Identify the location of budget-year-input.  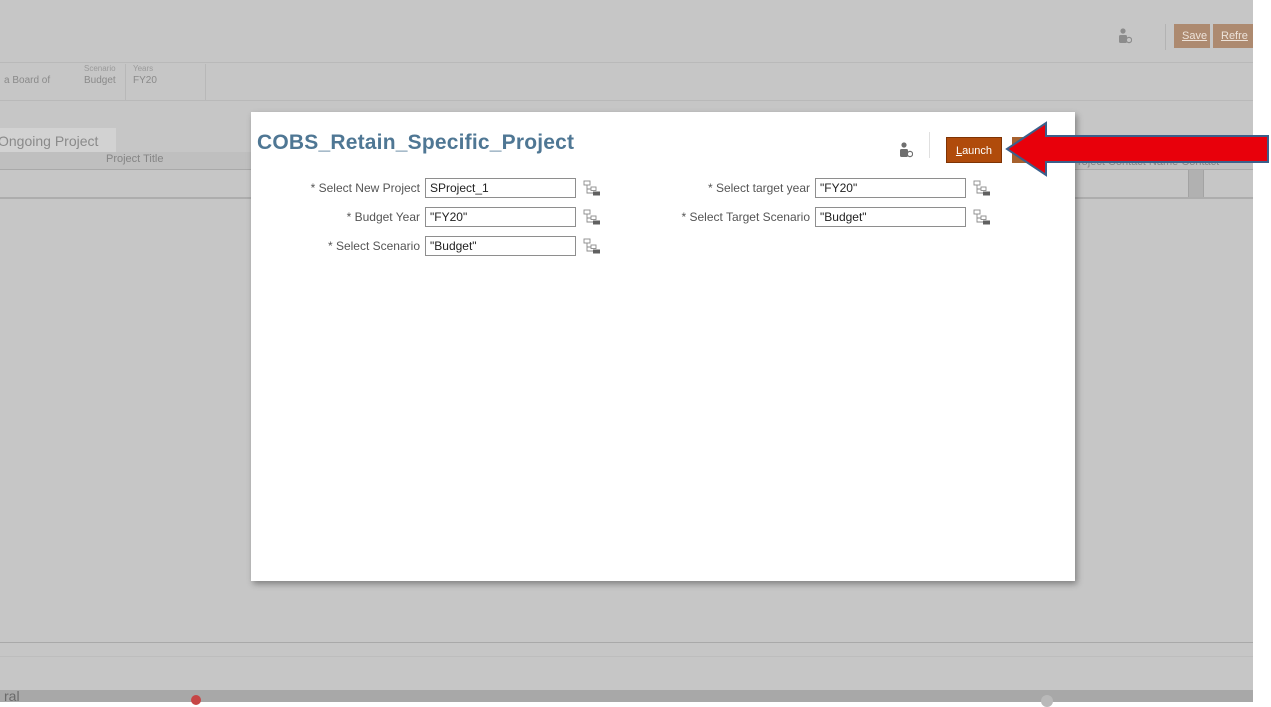
(500, 217).